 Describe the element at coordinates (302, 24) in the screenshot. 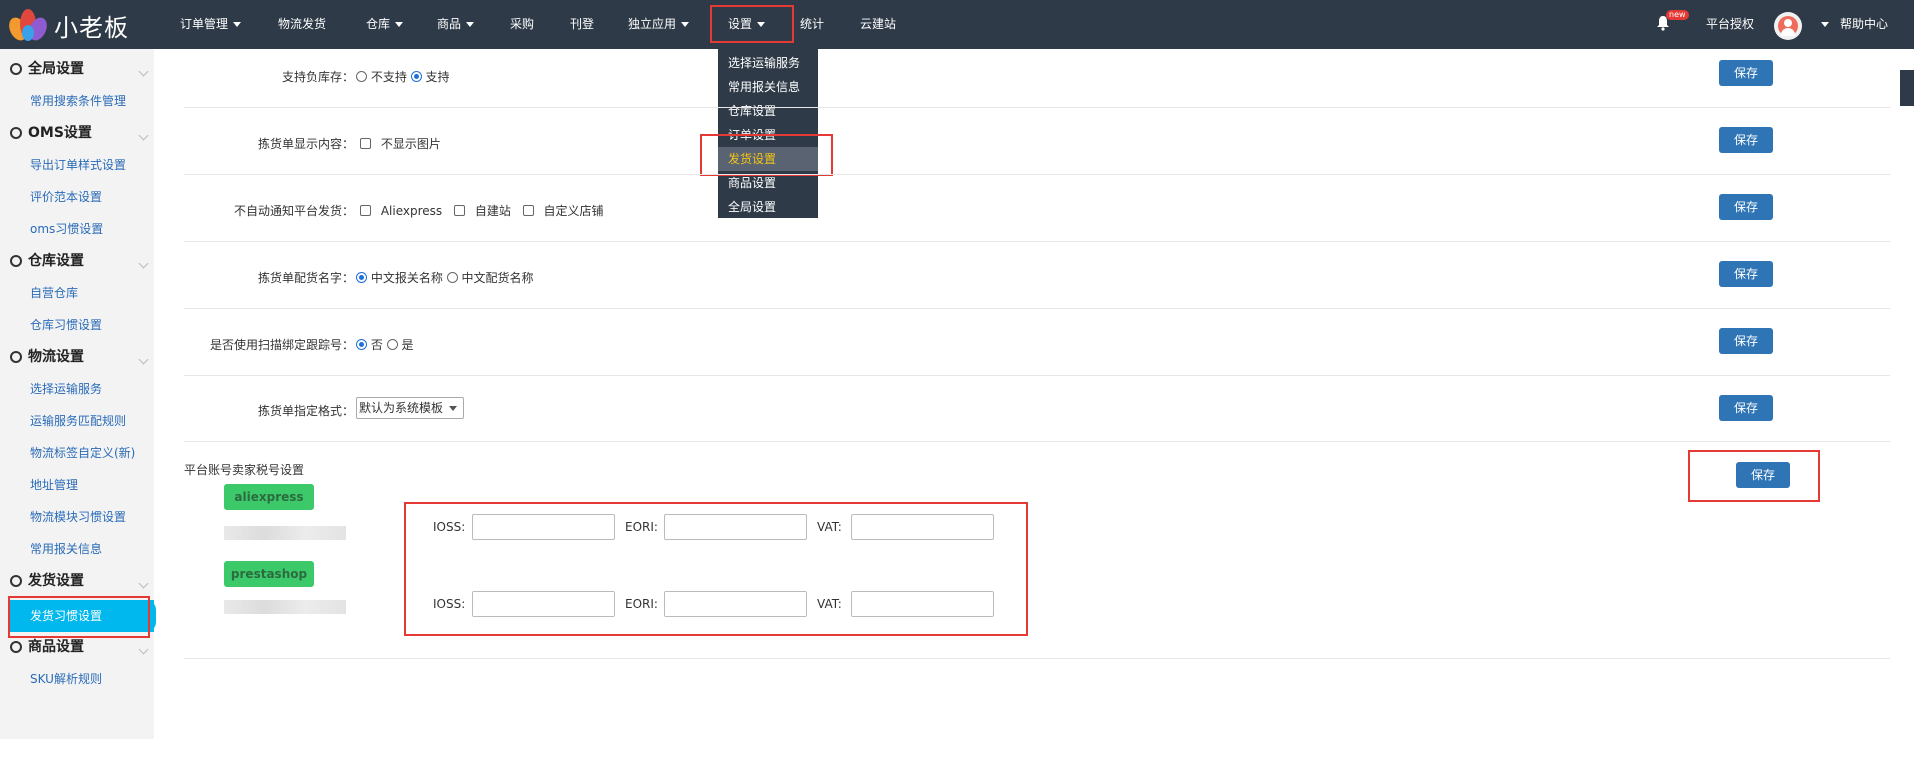

I see `nav-logistics-shipping: 物流发货` at that location.